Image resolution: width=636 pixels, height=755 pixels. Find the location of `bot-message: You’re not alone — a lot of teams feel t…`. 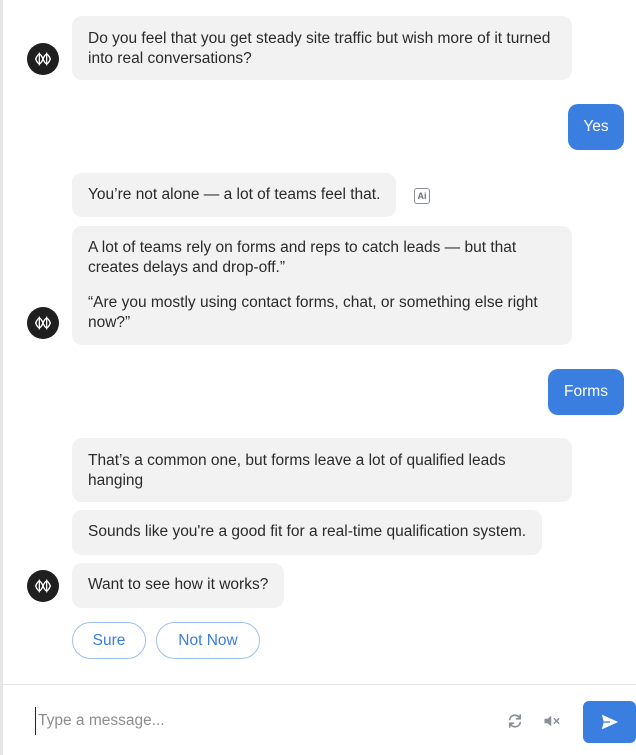

bot-message: You’re not alone — a lot of teams feel t… is located at coordinates (234, 195).